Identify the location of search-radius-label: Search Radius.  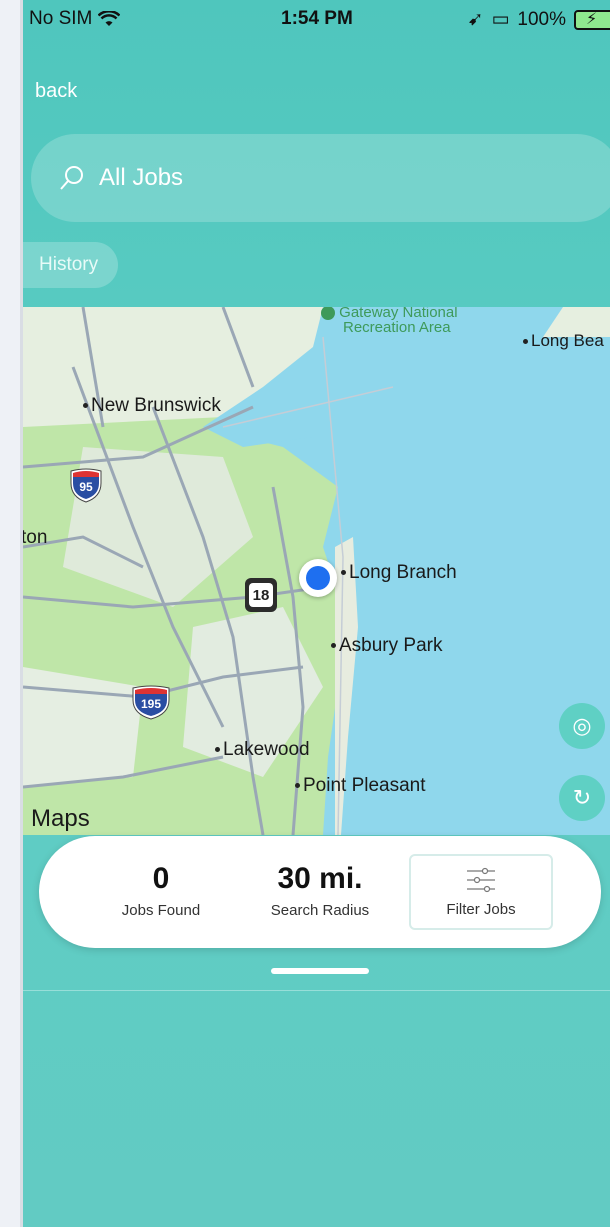
(320, 910).